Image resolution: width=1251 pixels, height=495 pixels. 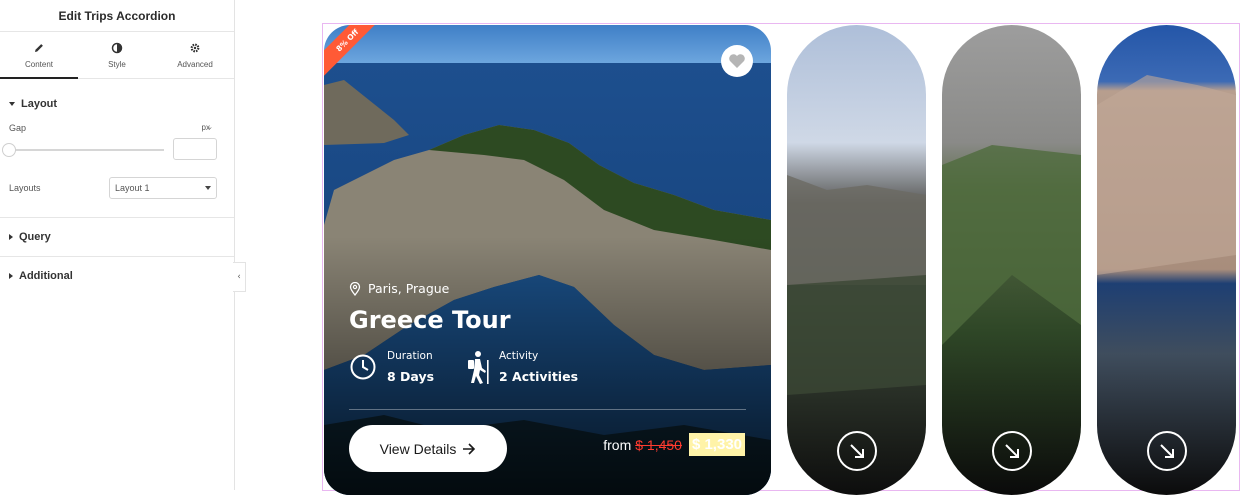 I want to click on additional-section-header: Additional, so click(x=117, y=276).